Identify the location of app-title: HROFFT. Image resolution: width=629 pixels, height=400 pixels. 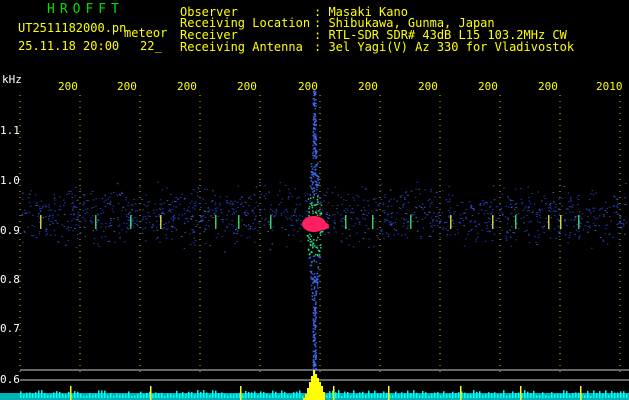
(85, 9).